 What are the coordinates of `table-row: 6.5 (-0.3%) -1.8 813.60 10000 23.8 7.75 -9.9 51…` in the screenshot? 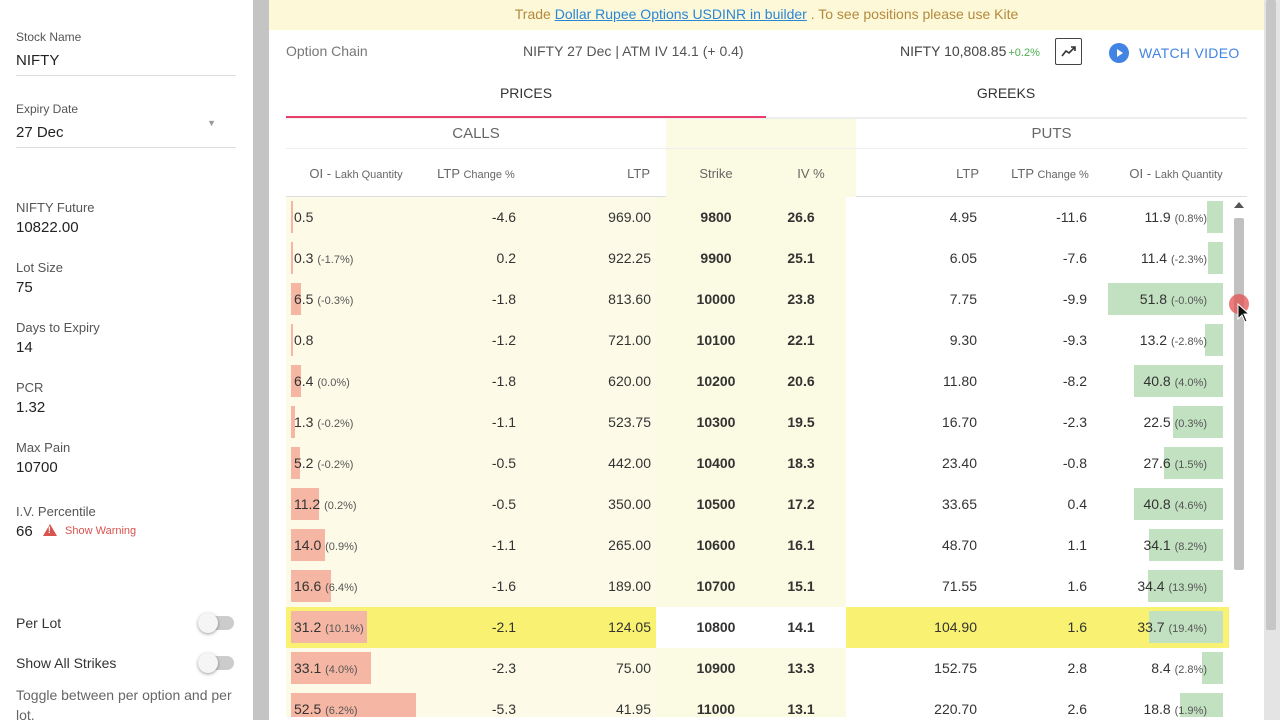 It's located at (757, 299).